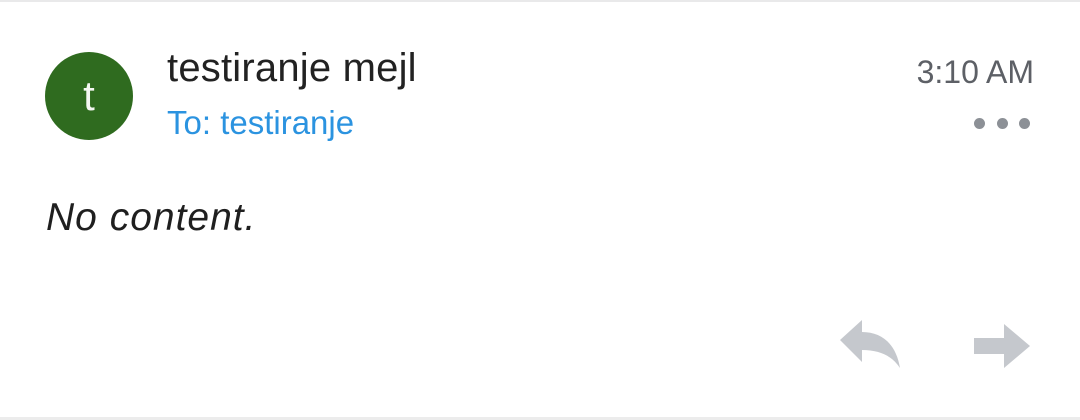 This screenshot has width=1080, height=420. I want to click on avatar-letter: t, so click(89, 95).